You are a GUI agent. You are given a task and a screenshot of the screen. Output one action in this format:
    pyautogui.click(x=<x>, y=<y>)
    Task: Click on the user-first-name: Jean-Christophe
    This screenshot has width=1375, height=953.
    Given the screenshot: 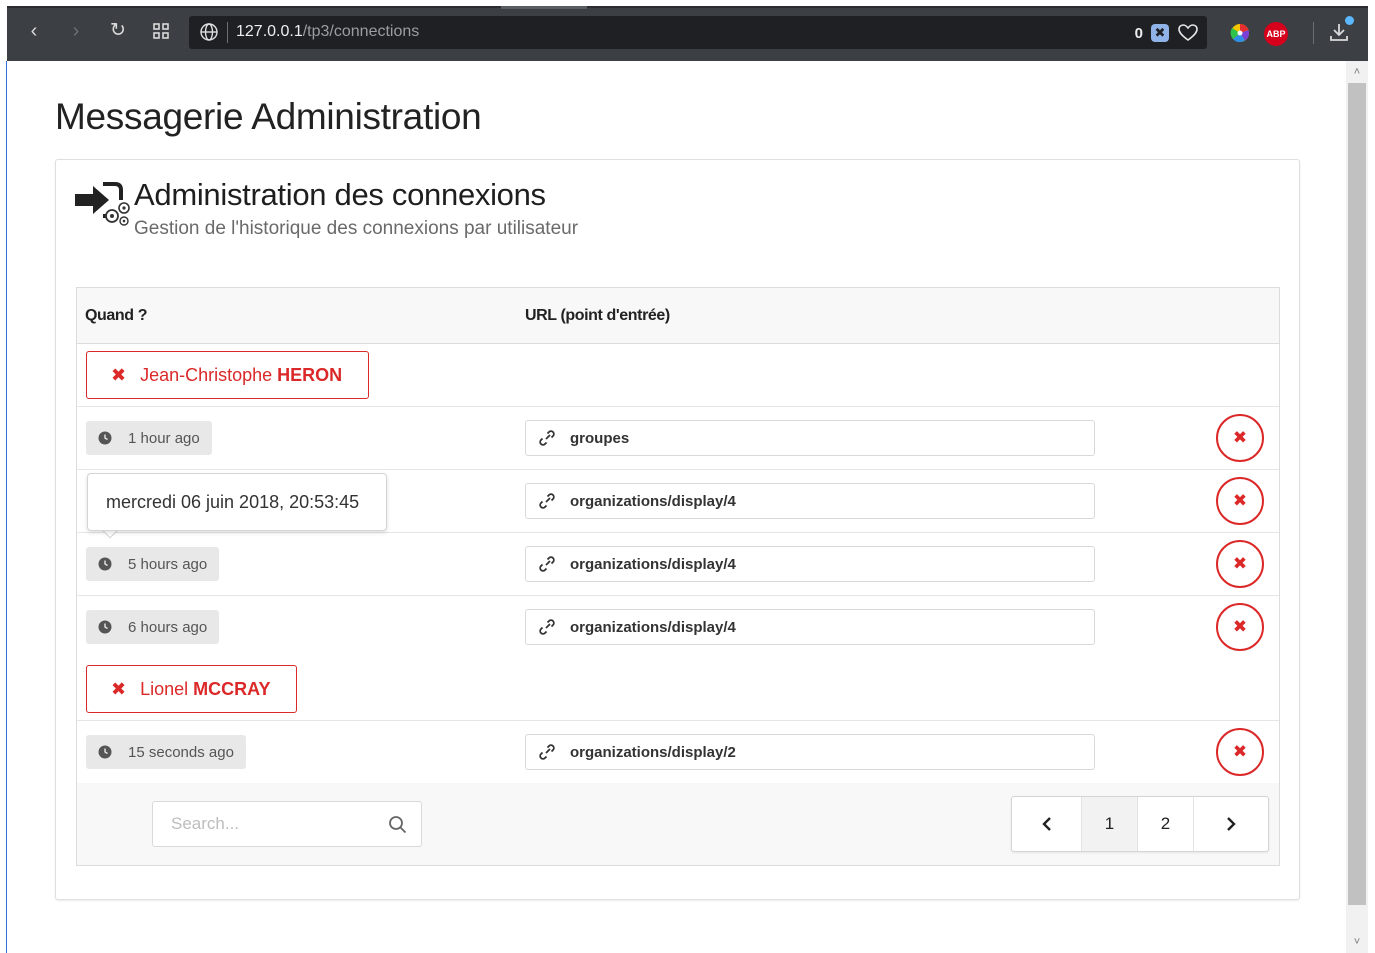 What is the action you would take?
    pyautogui.click(x=206, y=374)
    